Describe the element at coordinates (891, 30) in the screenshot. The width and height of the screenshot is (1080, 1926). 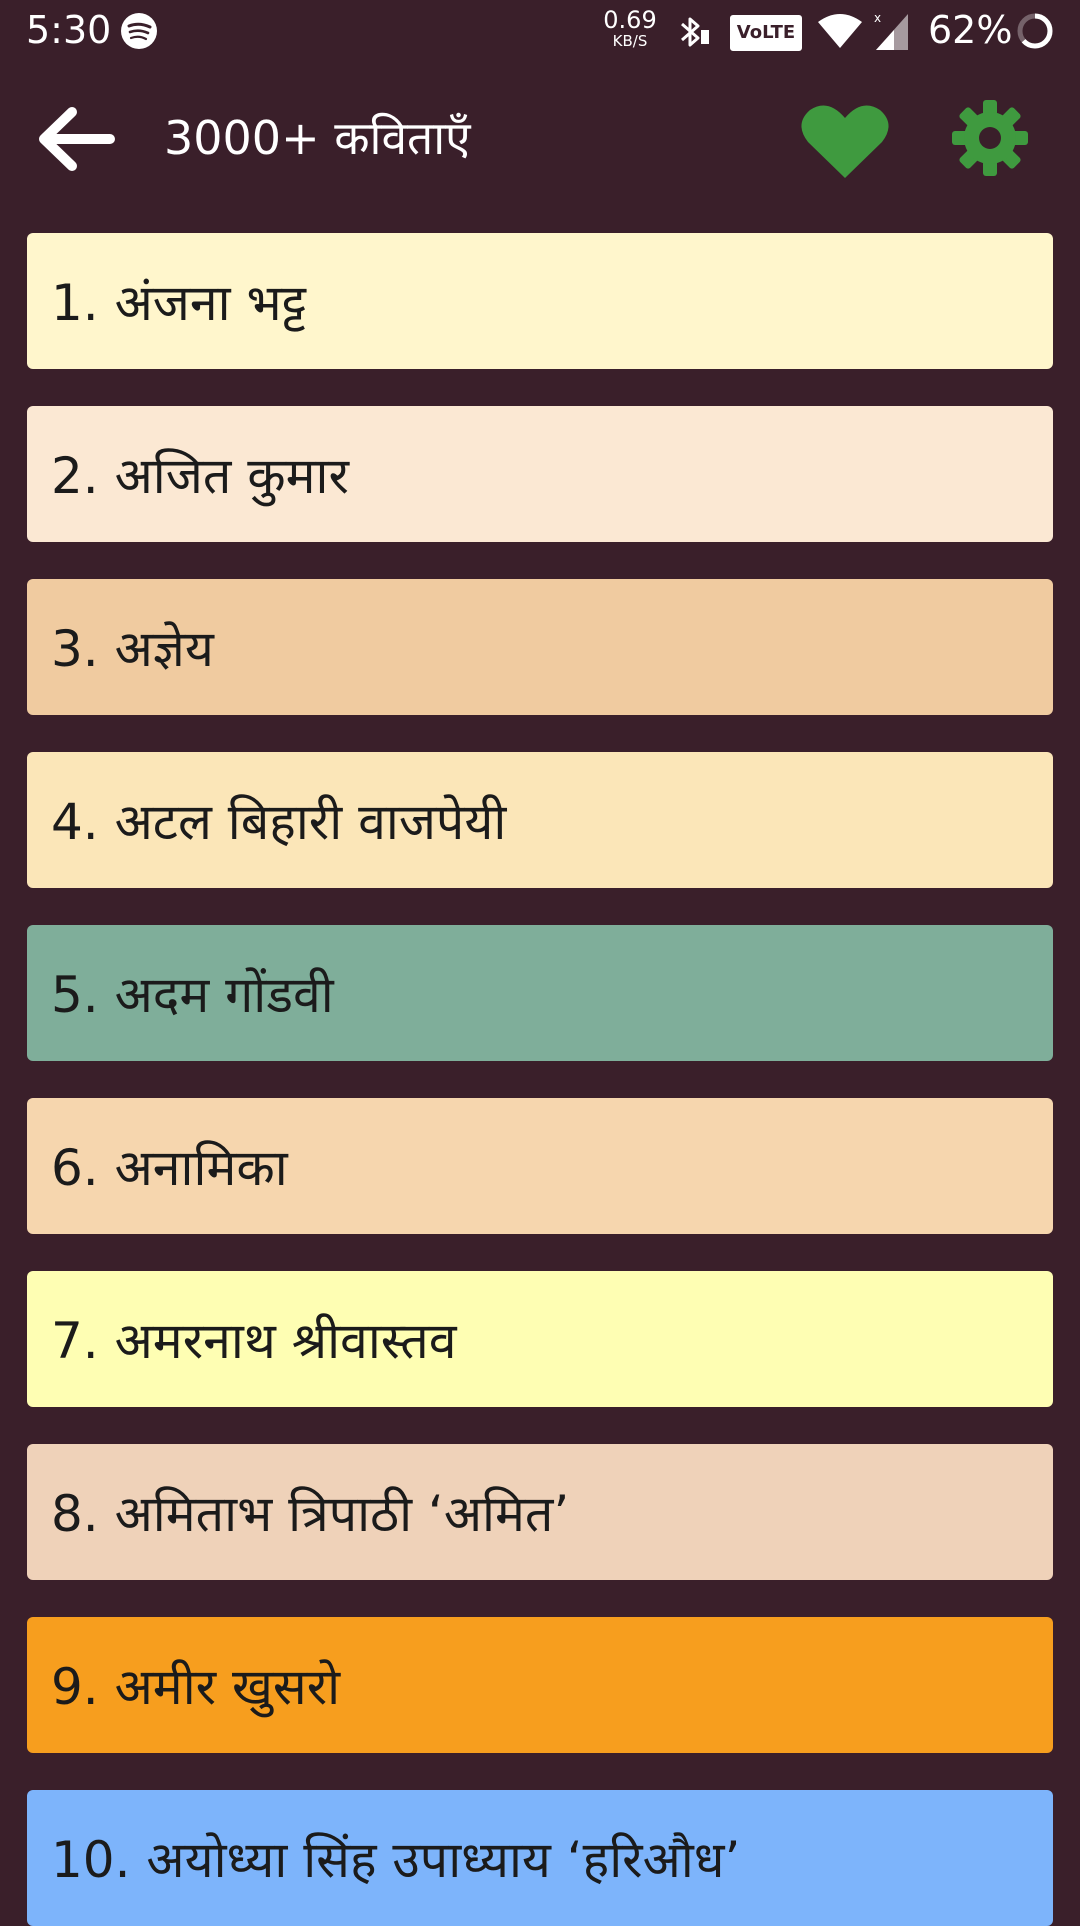
I see `cell-signal-icon: x` at that location.